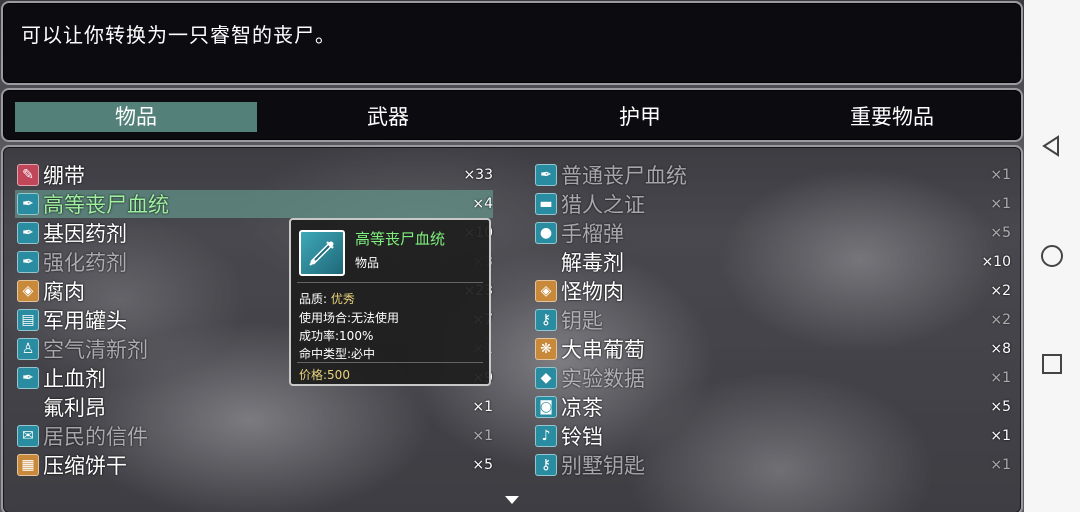  Describe the element at coordinates (254, 465) in the screenshot. I see `item-row: ▦ 压缩饼干 ×5` at that location.